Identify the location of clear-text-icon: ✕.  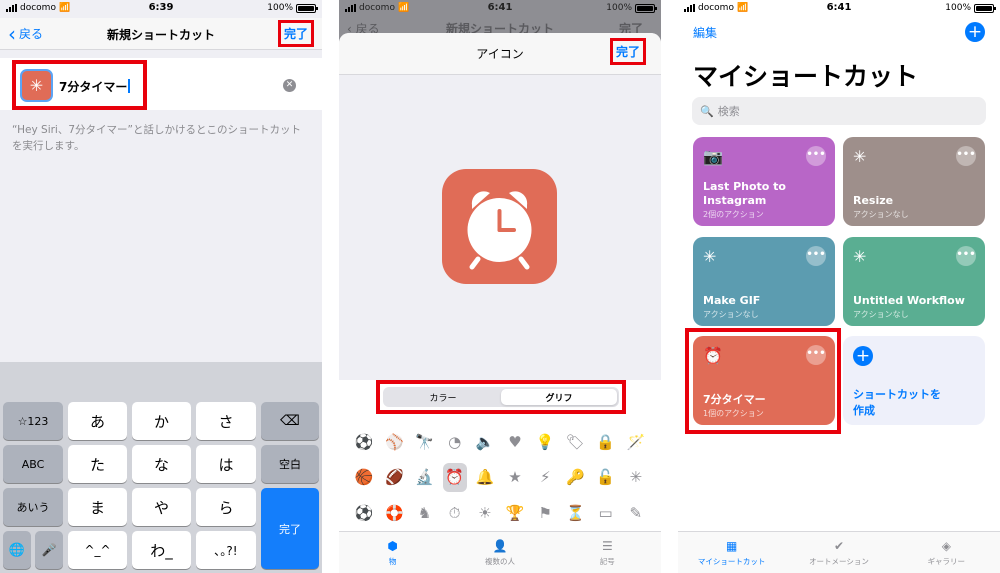
(289, 85).